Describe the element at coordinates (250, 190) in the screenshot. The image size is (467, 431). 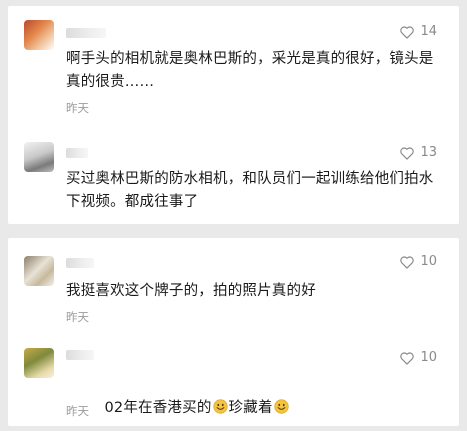
I see `comment-text: 买过奥林巴斯的防水相机，和队员们一起训练给他们拍水下视频。都成往事了` at that location.